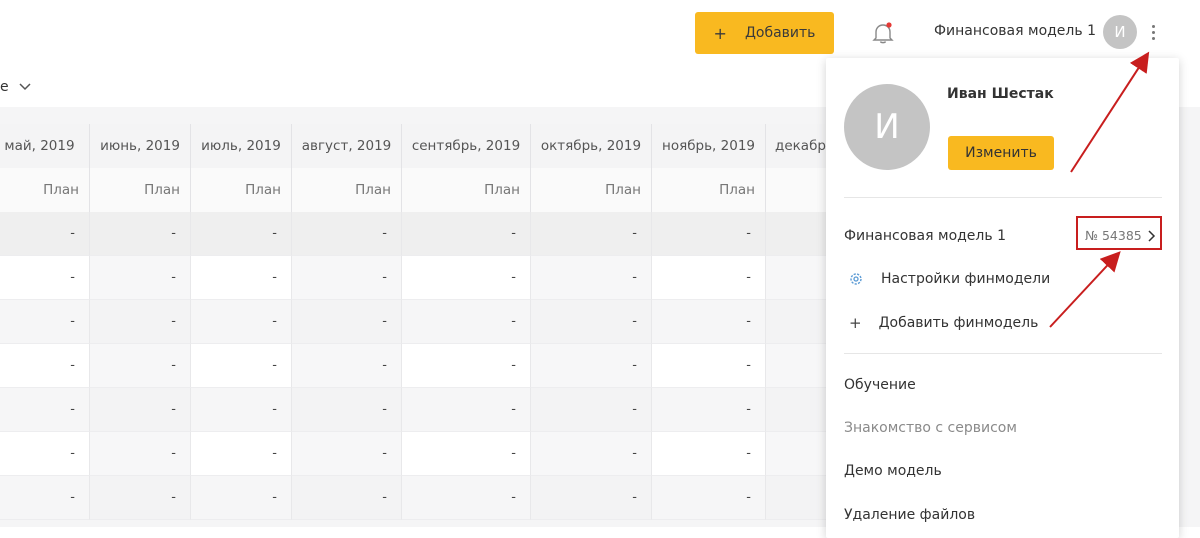  What do you see at coordinates (15, 87) in the screenshot?
I see `view-selector: е` at bounding box center [15, 87].